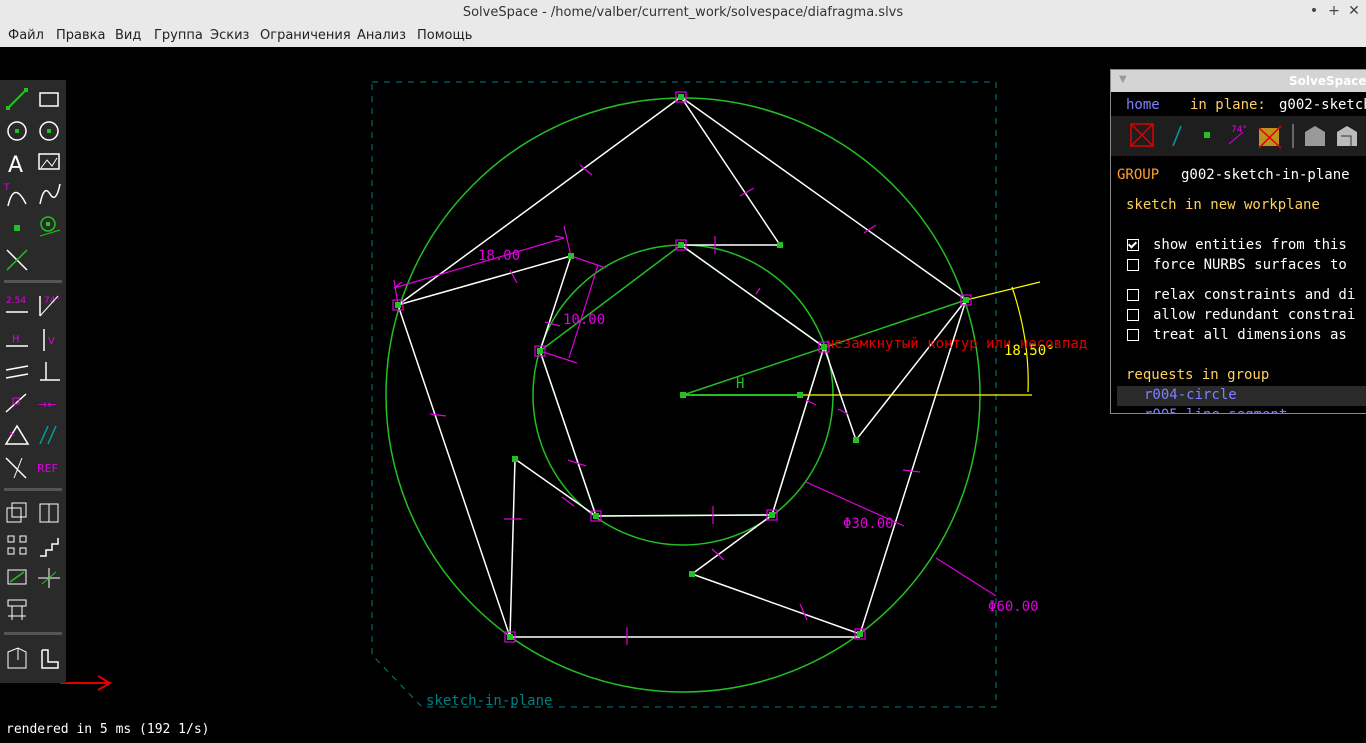 This screenshot has width=1366, height=743. Describe the element at coordinates (1223, 205) in the screenshot. I see `group-type: sketch in new workplane` at that location.